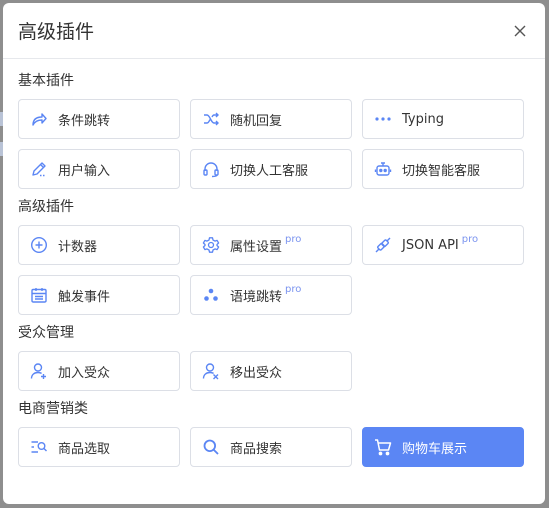 The image size is (549, 508). I want to click on plugin-card-gear: 属性设置 pro, so click(271, 245).